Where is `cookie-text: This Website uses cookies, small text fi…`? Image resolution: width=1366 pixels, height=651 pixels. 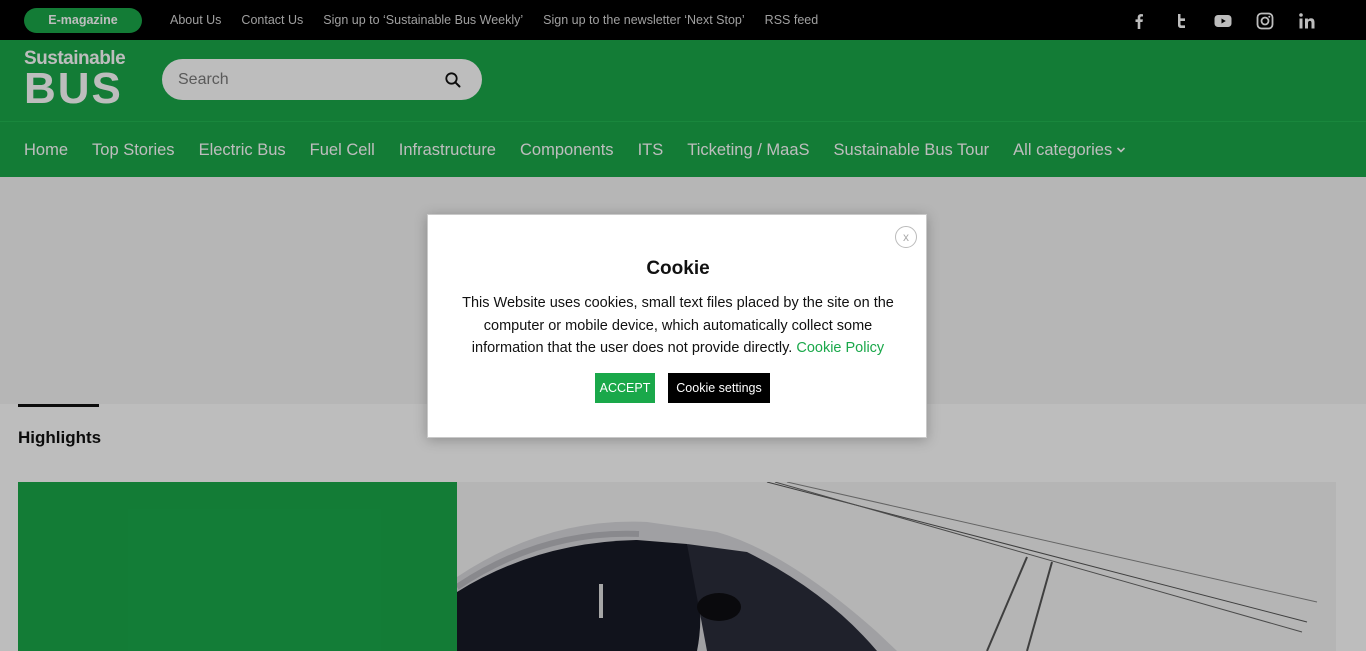
cookie-text: This Website uses cookies, small text fi… is located at coordinates (678, 326).